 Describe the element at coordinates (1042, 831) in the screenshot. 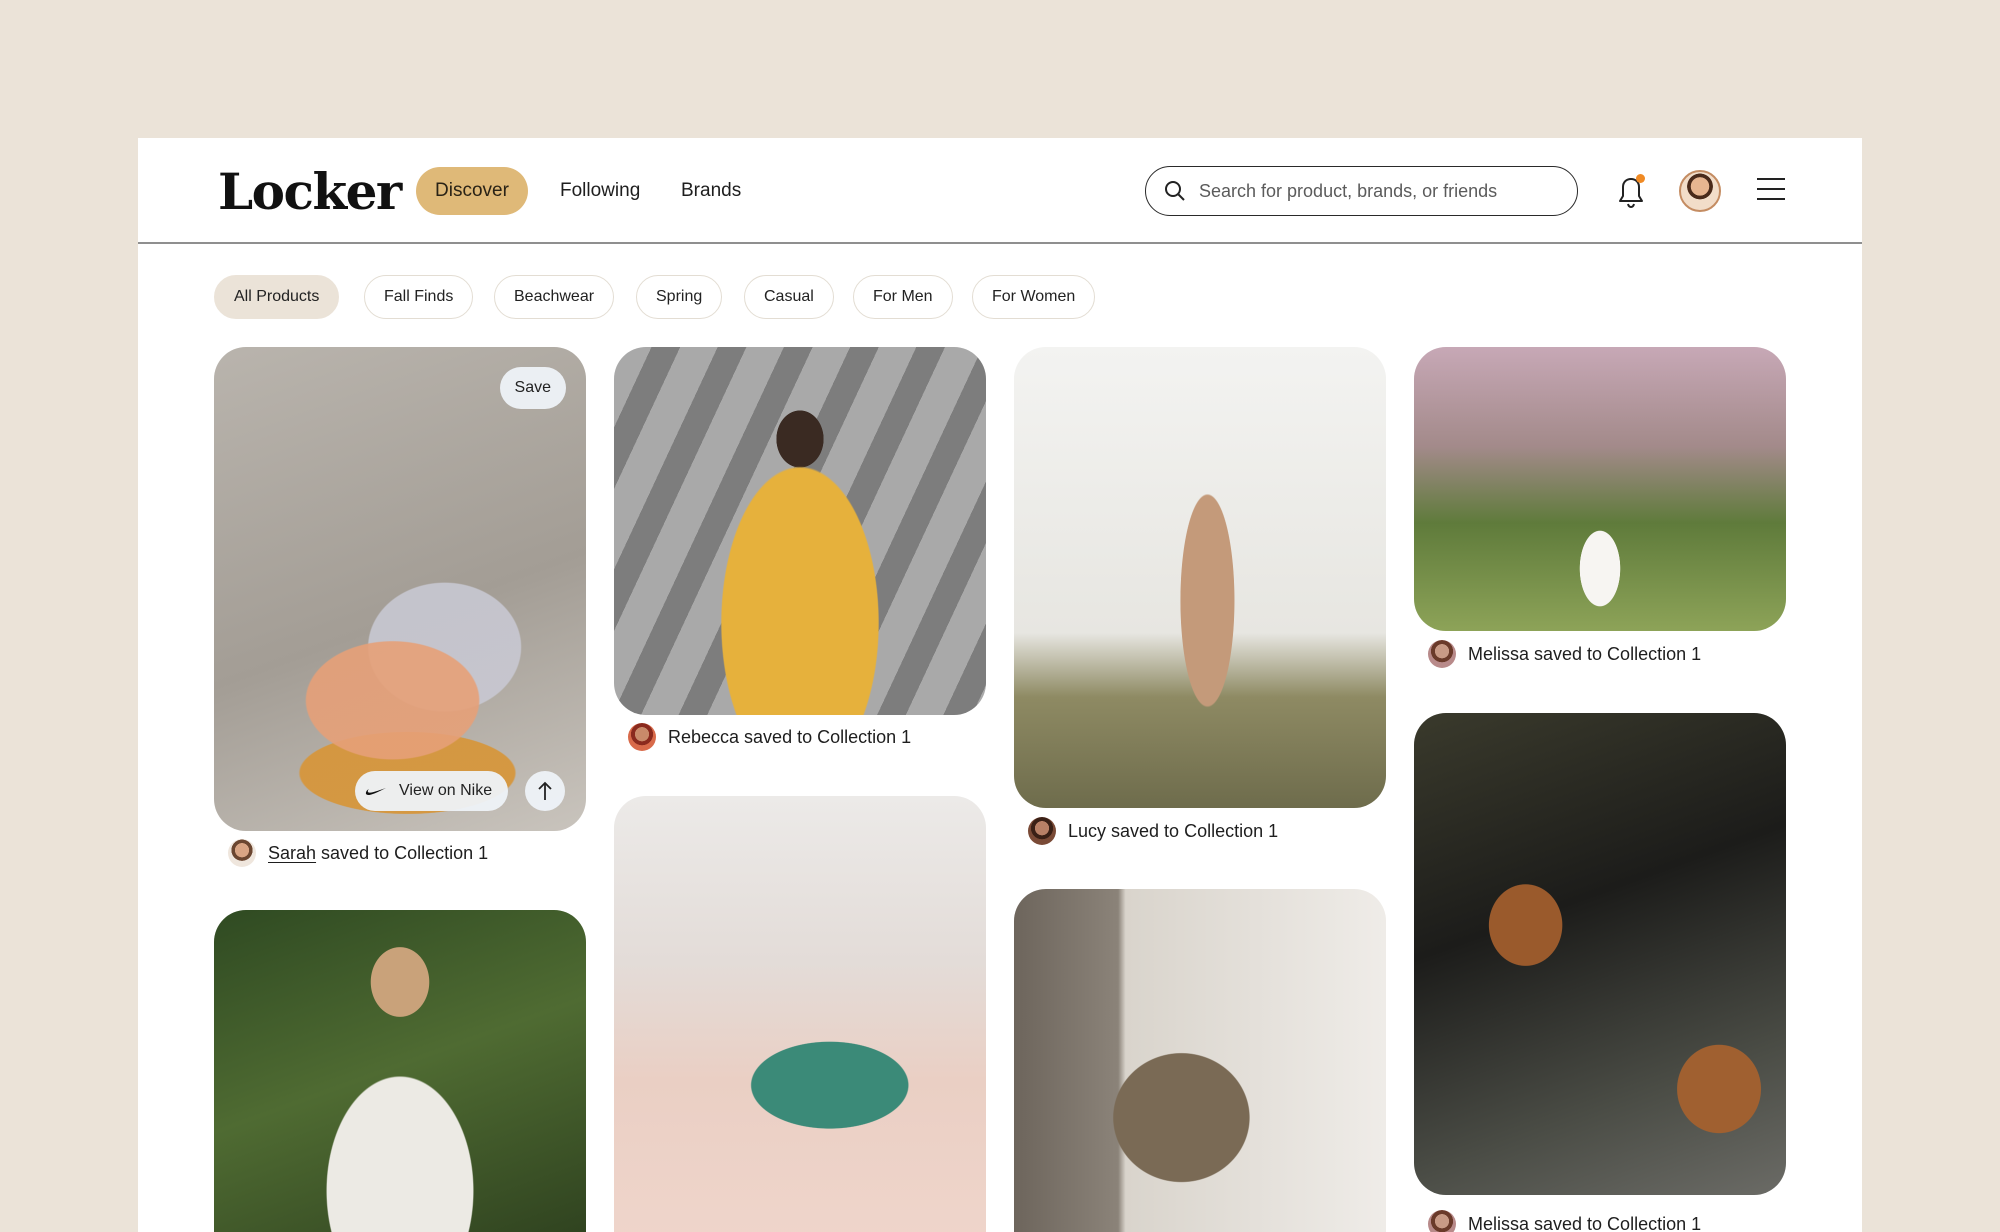

I see `user-avatar-lucy` at that location.